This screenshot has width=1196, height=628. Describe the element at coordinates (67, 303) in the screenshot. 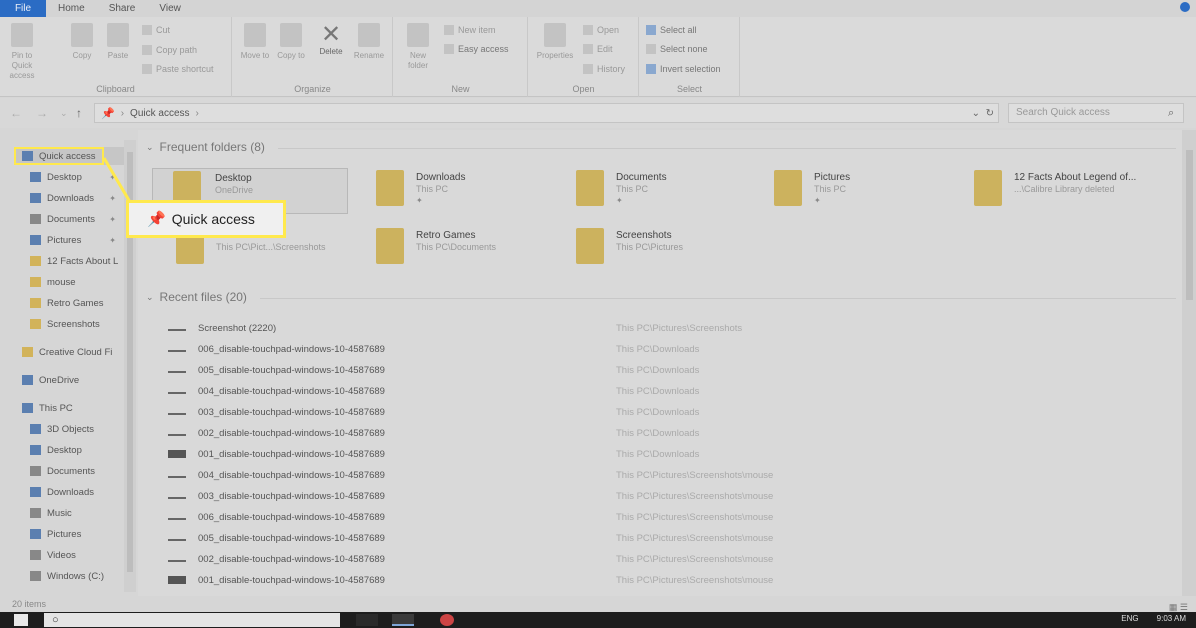

I see `nav-item-retro-games: Retro Games` at that location.